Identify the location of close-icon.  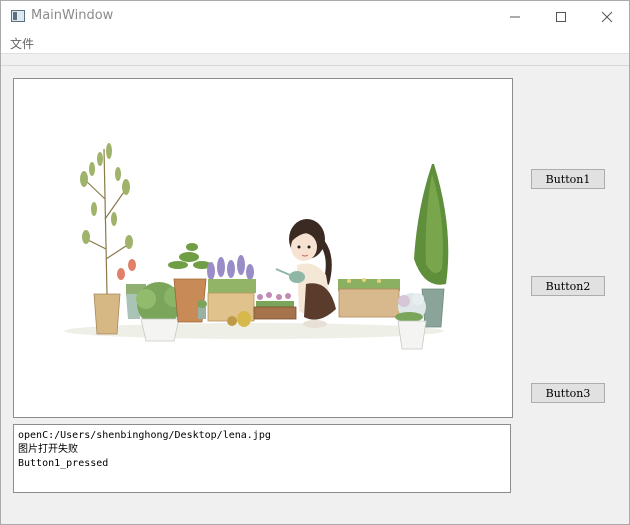
(607, 17).